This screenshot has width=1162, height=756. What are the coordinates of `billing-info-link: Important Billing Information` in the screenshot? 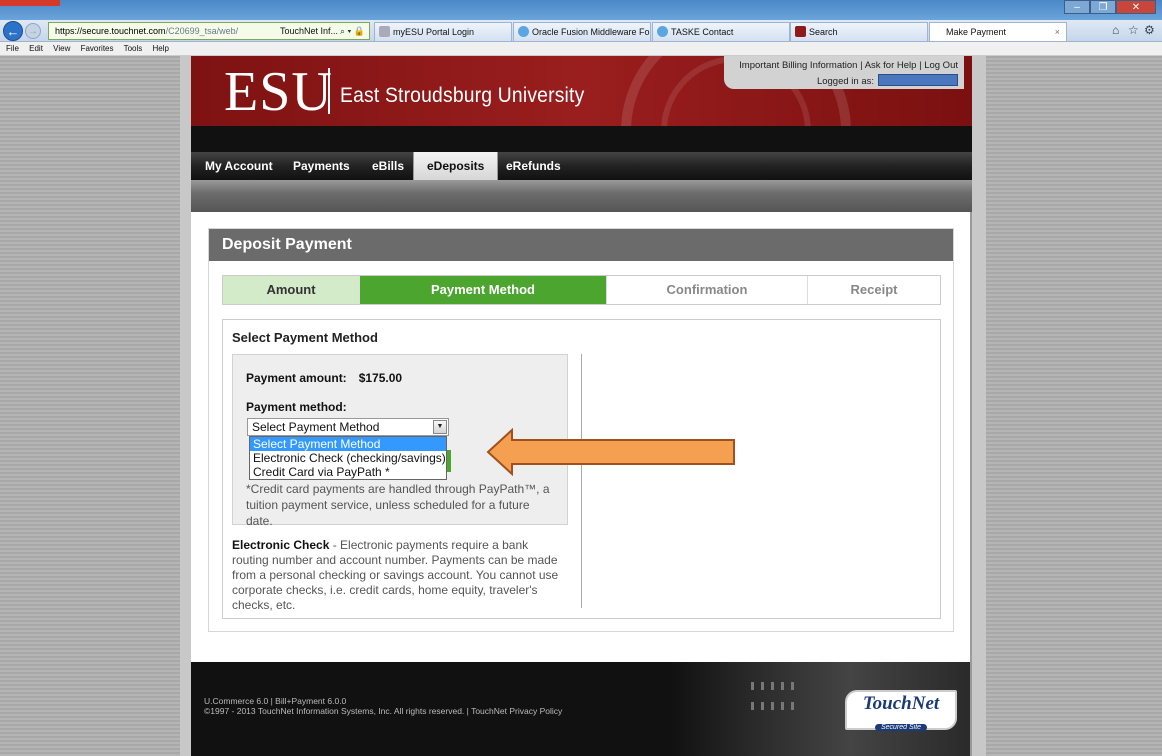 It's located at (798, 65).